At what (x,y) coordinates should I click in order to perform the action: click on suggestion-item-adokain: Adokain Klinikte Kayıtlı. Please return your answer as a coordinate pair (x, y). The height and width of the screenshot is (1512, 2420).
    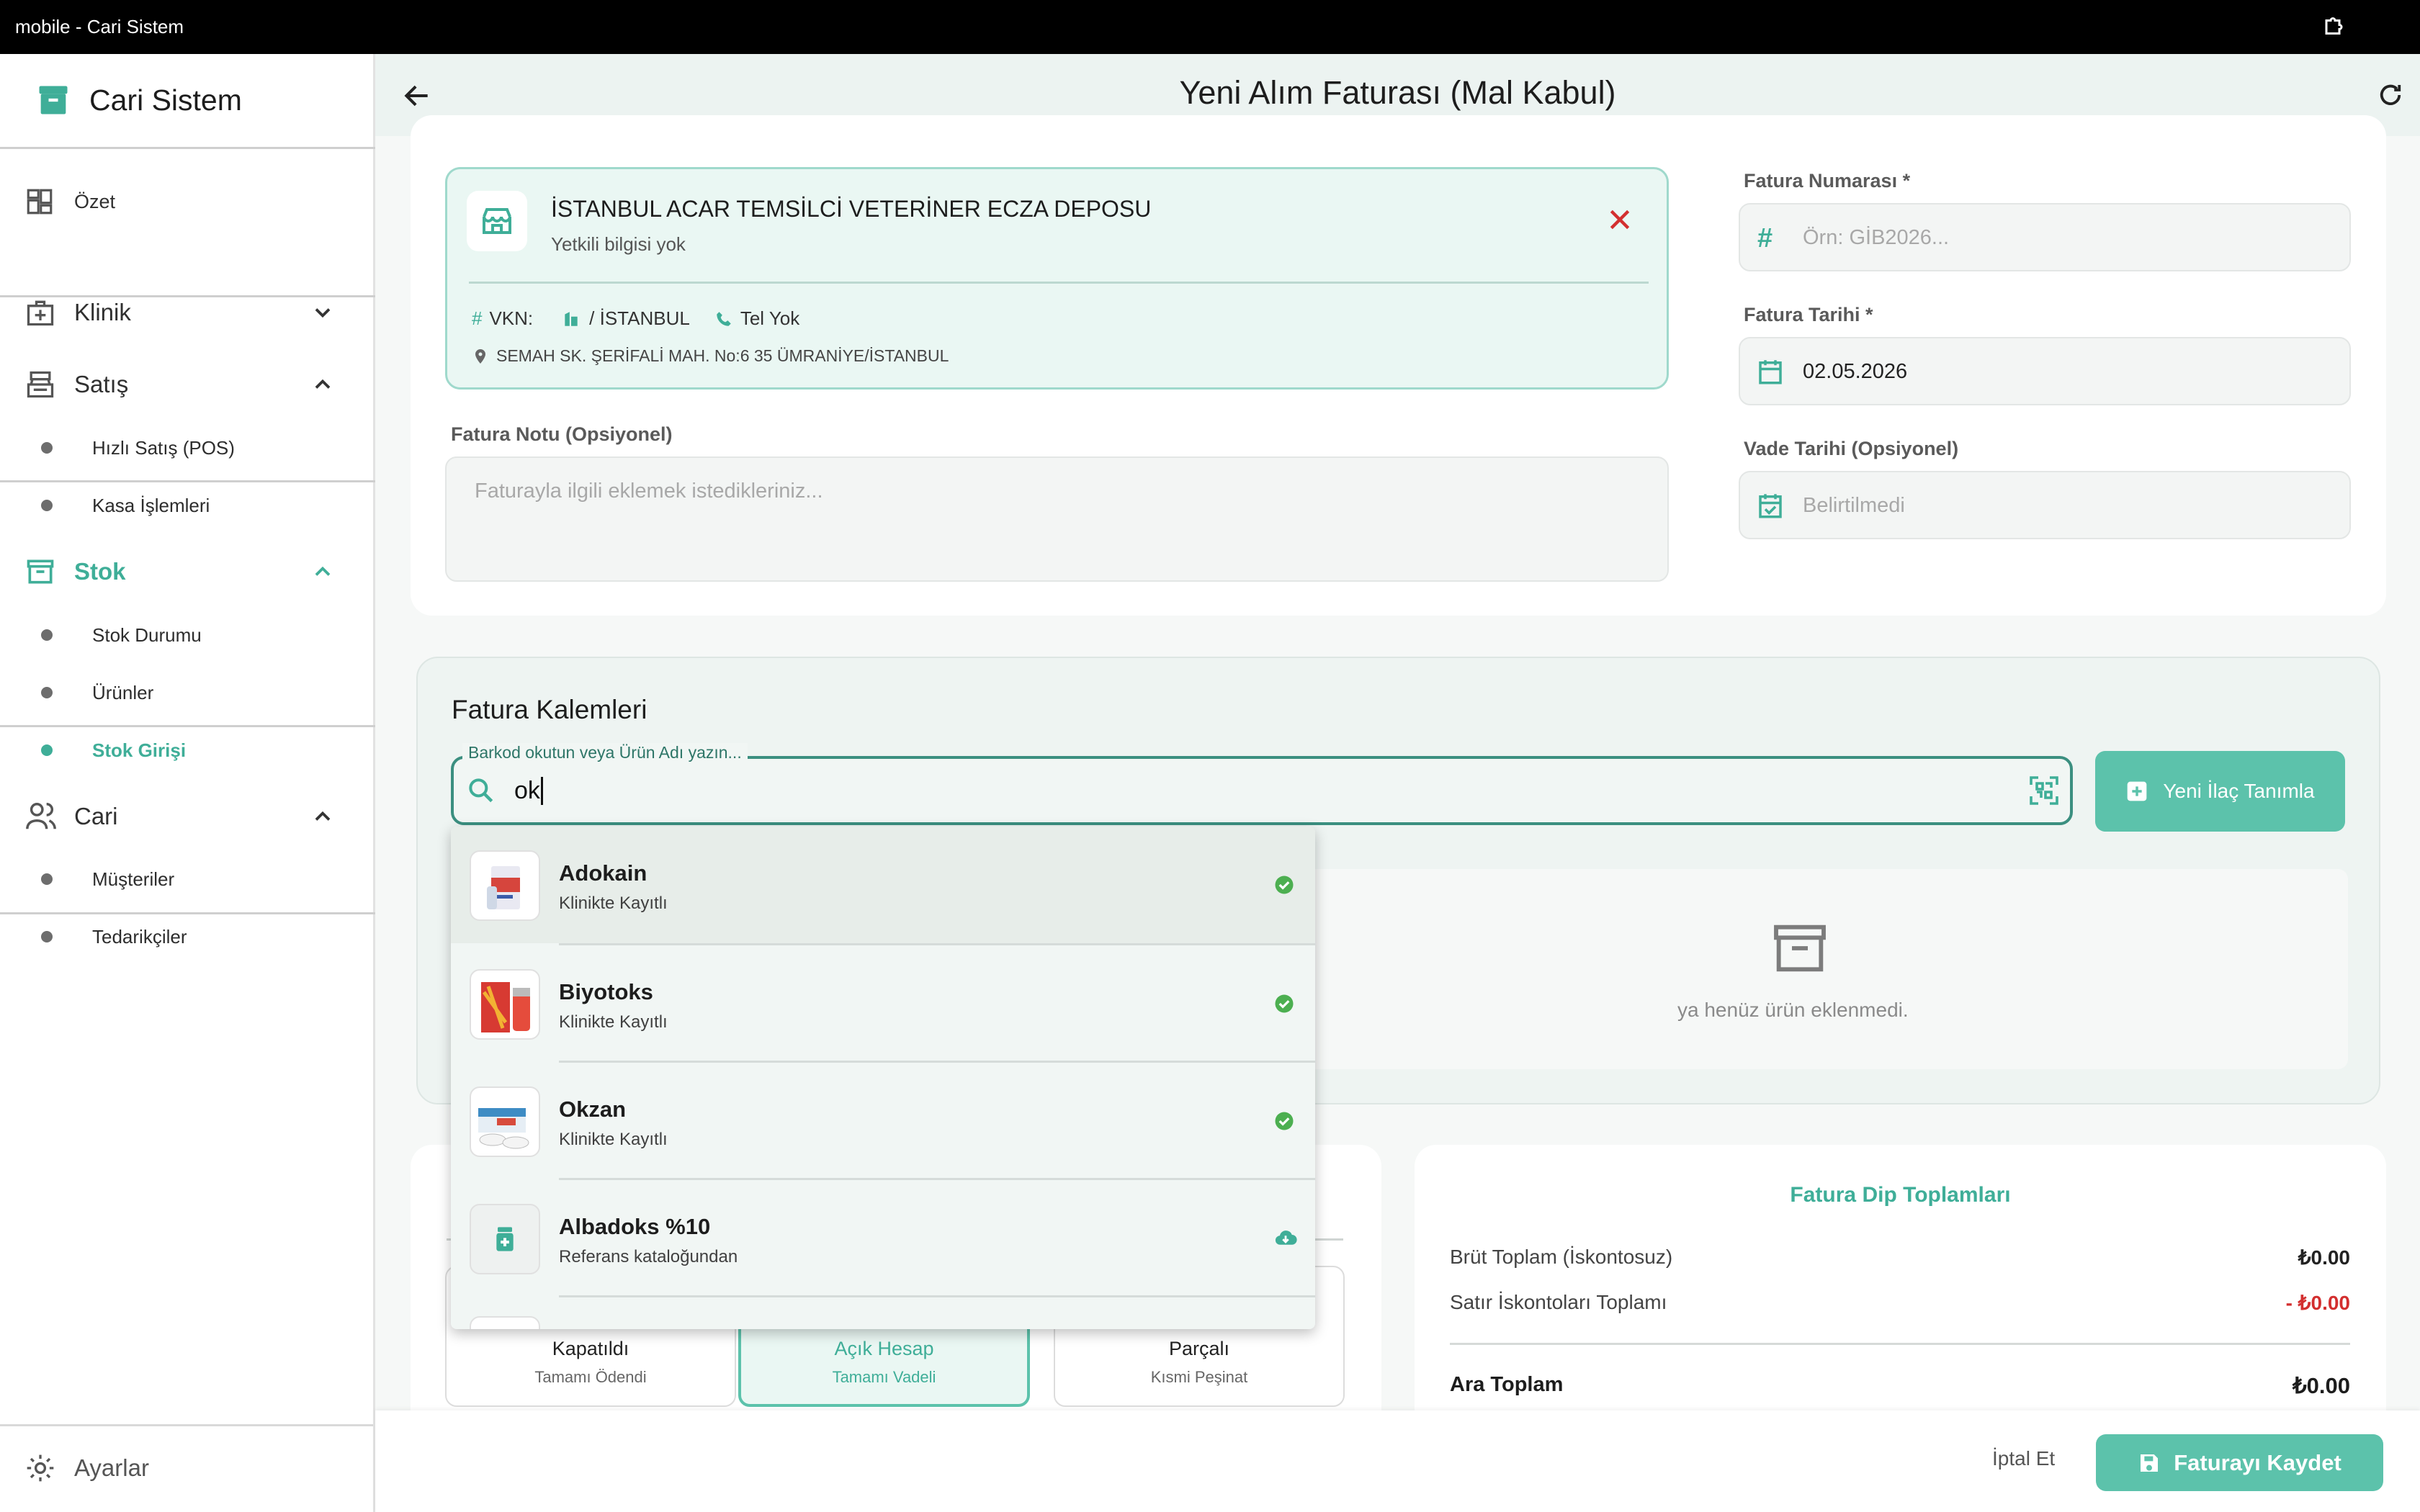
    Looking at the image, I should click on (883, 885).